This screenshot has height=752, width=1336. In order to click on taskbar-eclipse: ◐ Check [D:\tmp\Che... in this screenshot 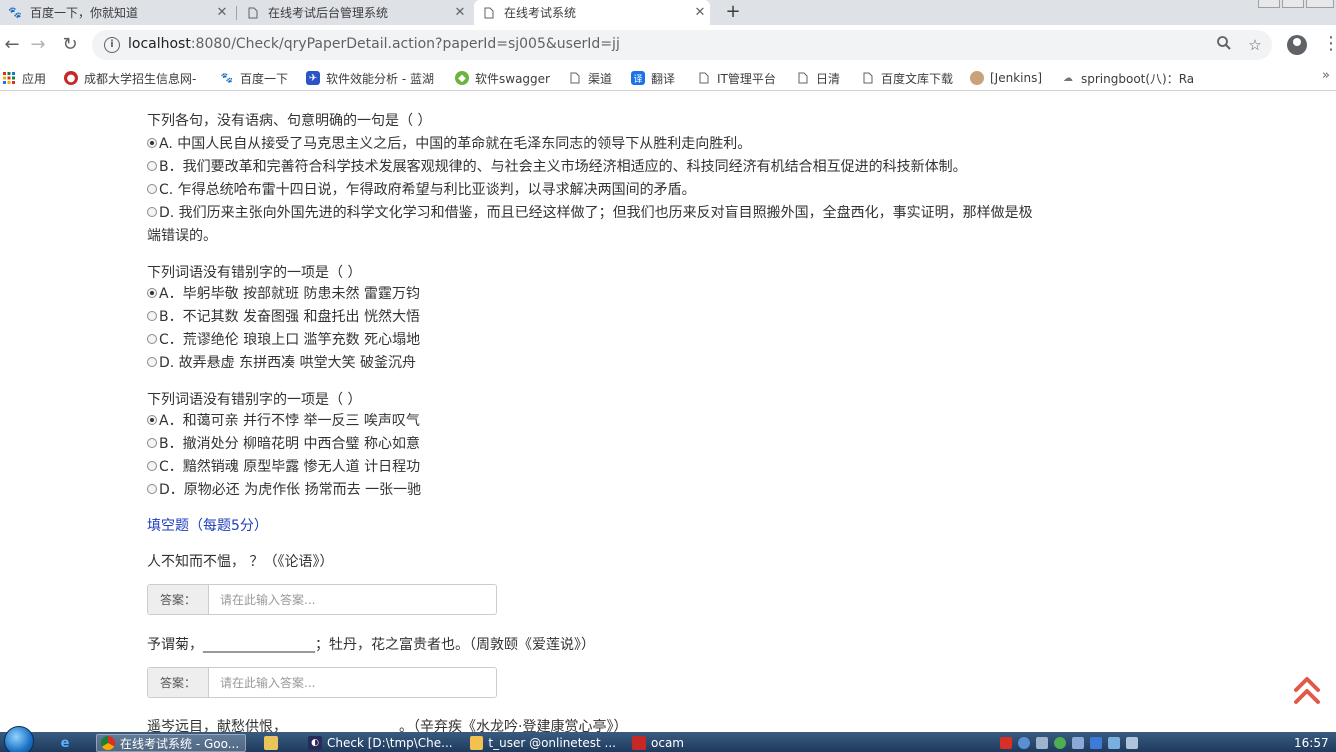, I will do `click(379, 743)`.